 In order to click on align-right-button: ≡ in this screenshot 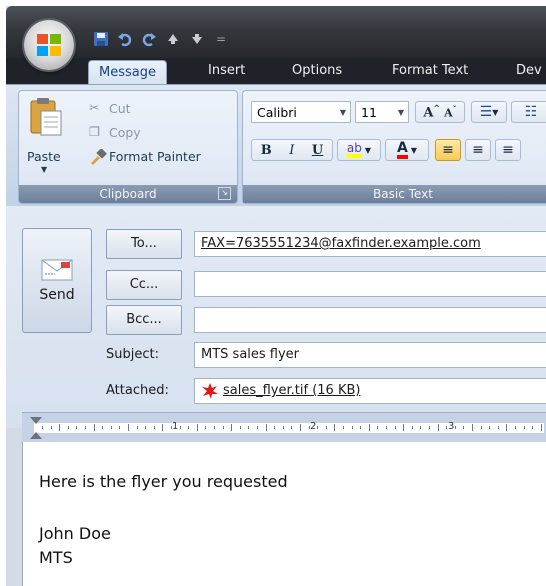, I will do `click(508, 150)`.